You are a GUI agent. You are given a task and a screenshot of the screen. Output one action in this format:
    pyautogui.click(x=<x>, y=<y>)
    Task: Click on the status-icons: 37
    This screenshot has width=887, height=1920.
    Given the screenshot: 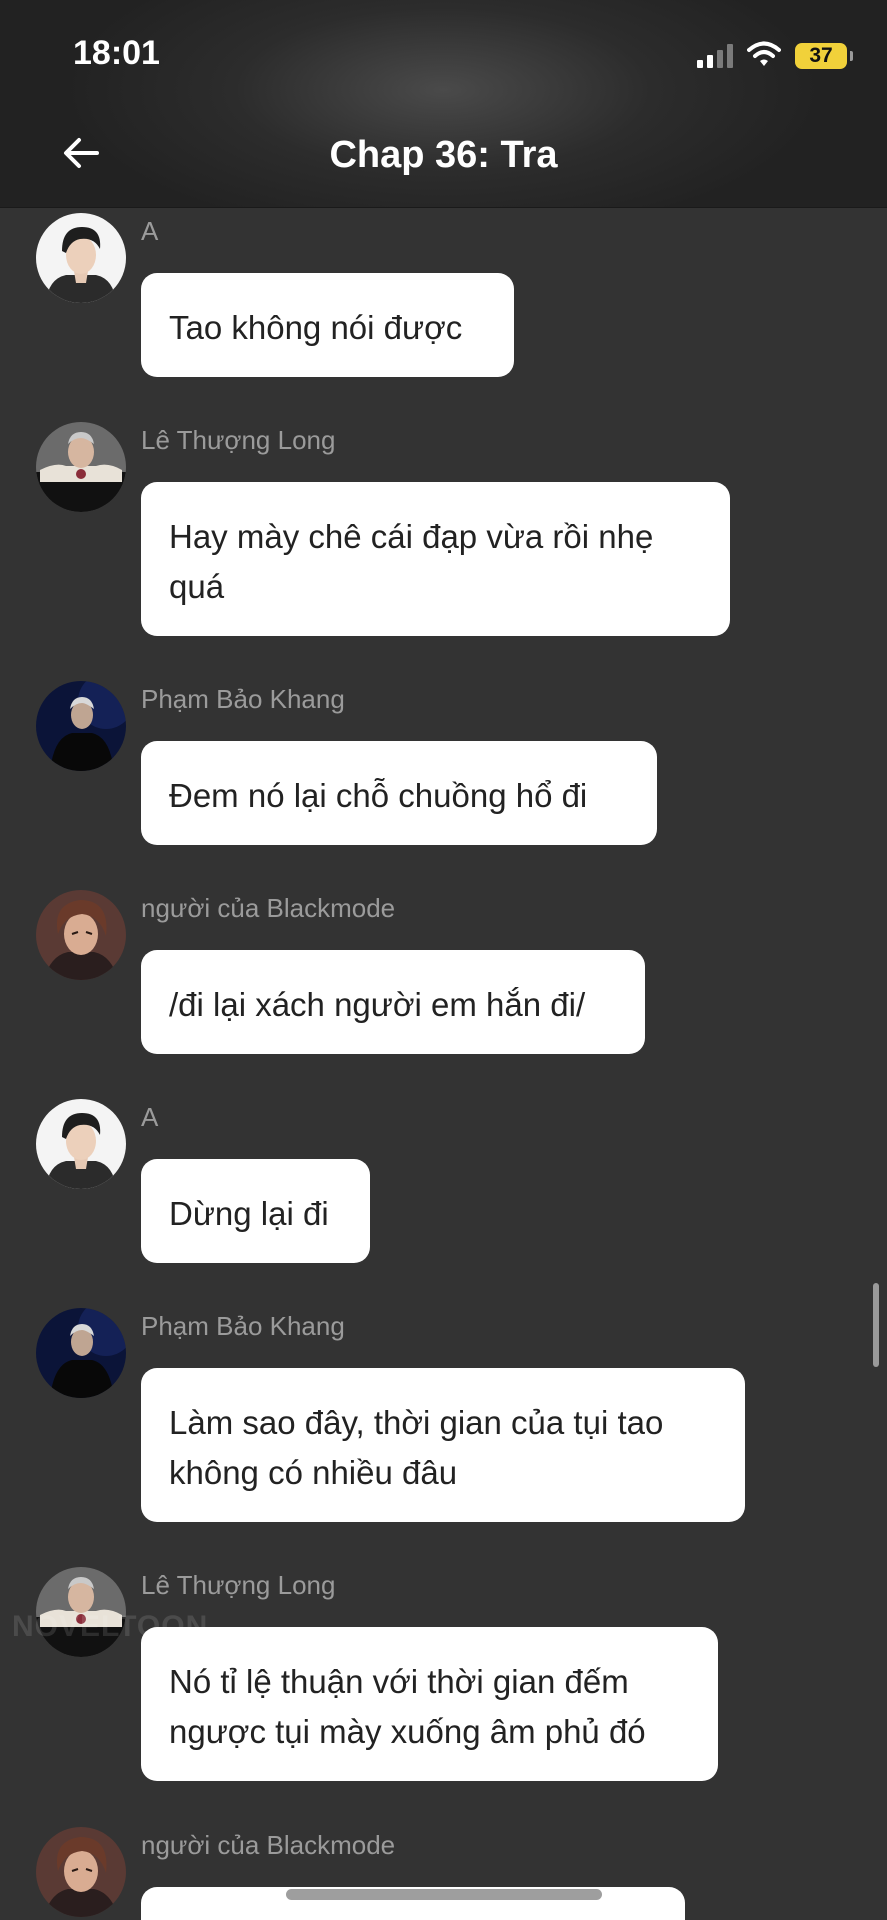 What is the action you would take?
    pyautogui.click(x=775, y=56)
    